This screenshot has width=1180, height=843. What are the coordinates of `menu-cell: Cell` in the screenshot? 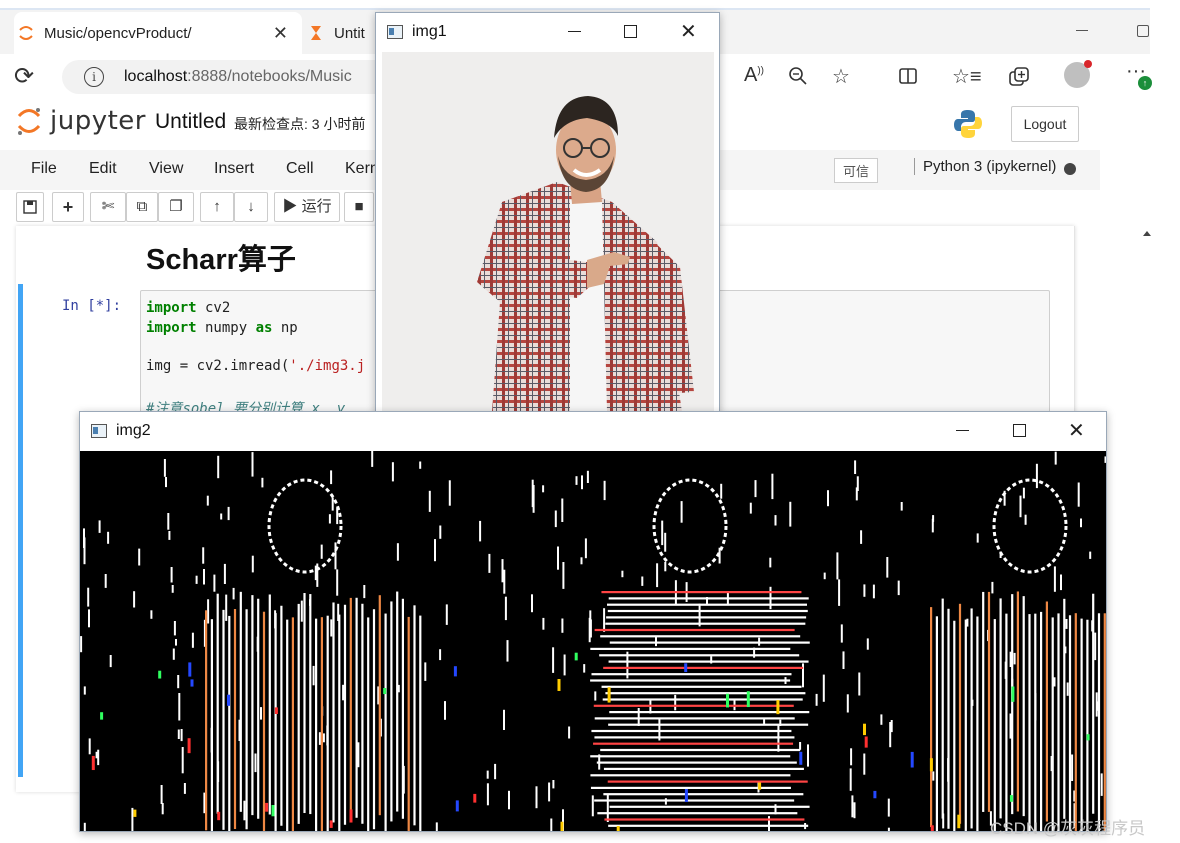 It's located at (300, 169).